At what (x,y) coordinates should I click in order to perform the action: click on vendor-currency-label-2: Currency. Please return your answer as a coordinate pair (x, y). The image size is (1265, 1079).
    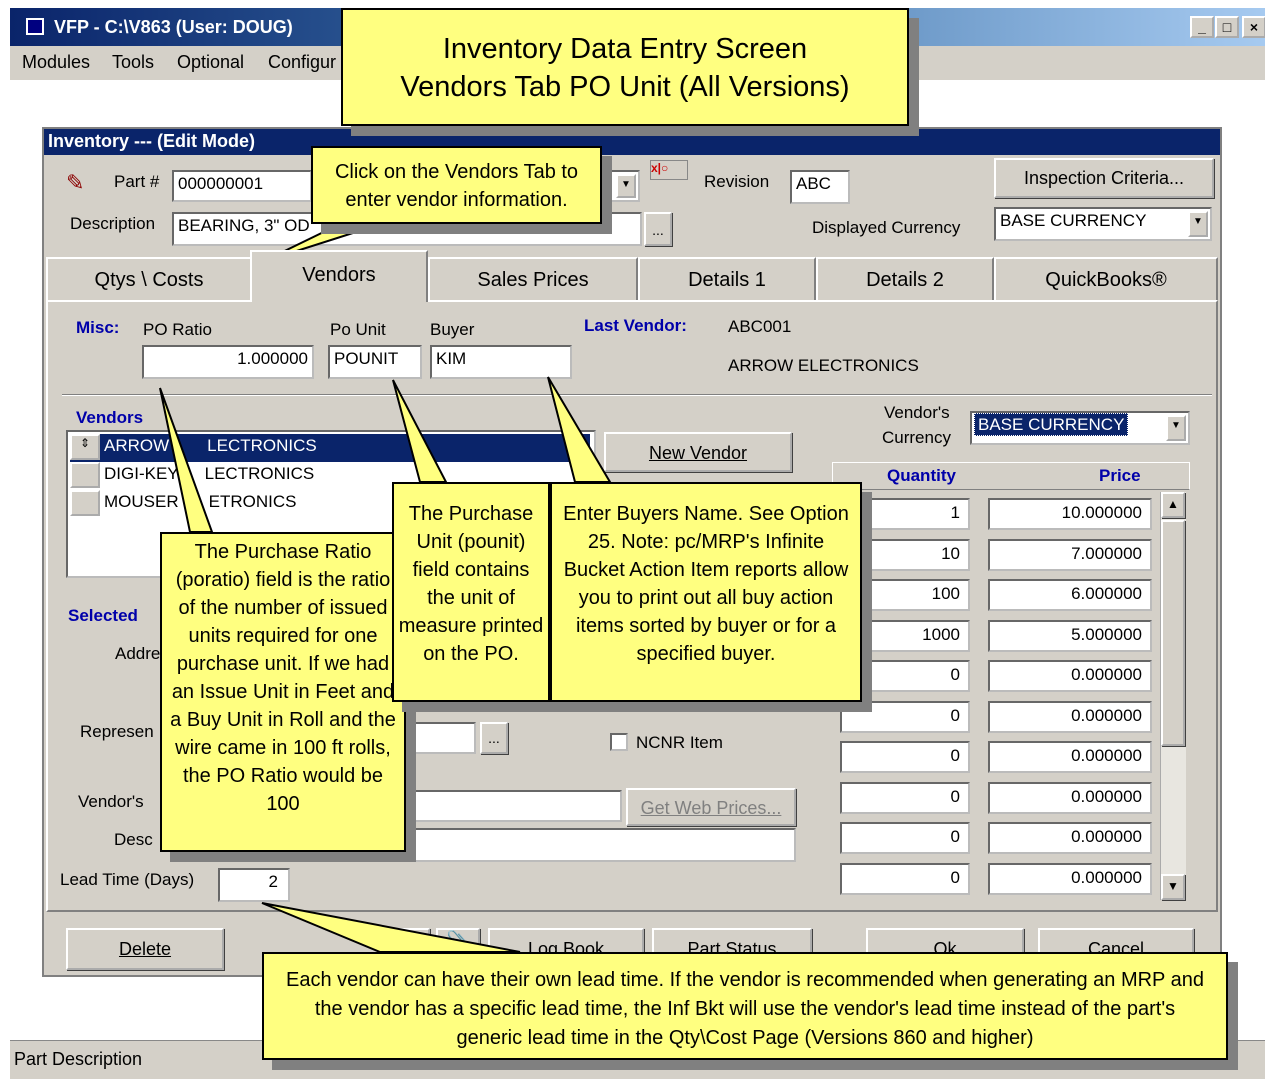
    Looking at the image, I should click on (916, 437).